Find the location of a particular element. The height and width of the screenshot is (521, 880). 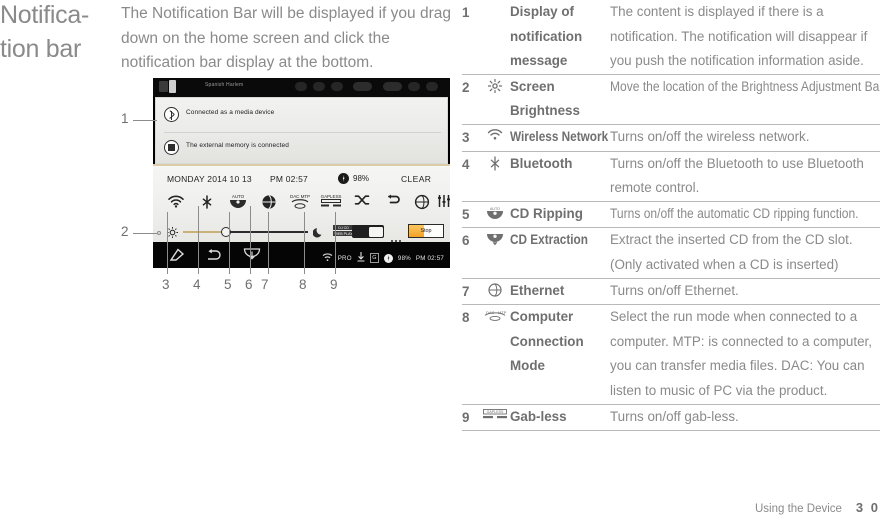

callout-5: 5 is located at coordinates (228, 284).